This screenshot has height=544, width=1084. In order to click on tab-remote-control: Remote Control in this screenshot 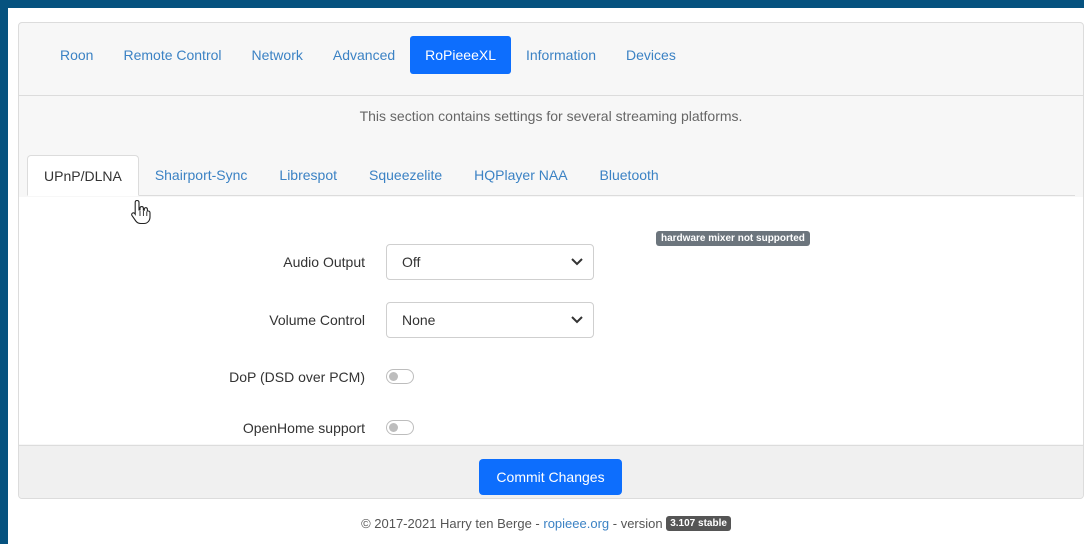, I will do `click(172, 55)`.